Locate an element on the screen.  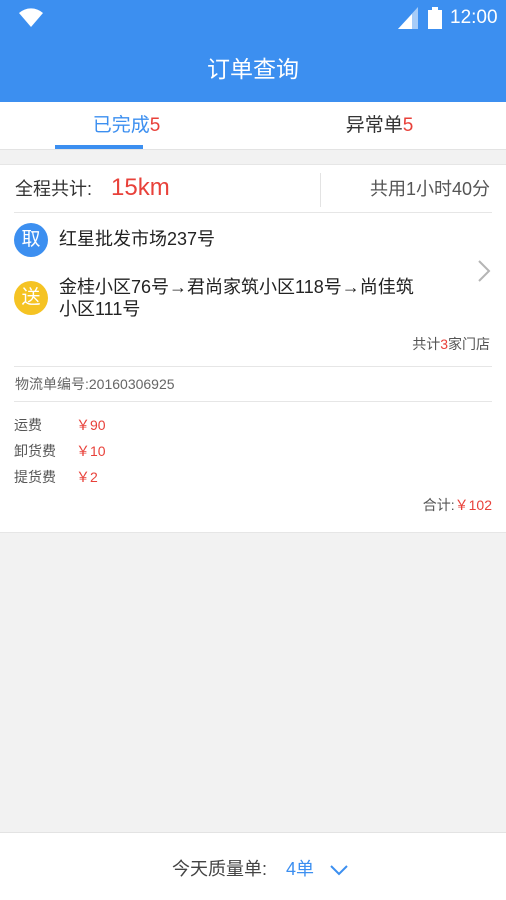
total-fee: 合计:￥102 is located at coordinates (457, 505).